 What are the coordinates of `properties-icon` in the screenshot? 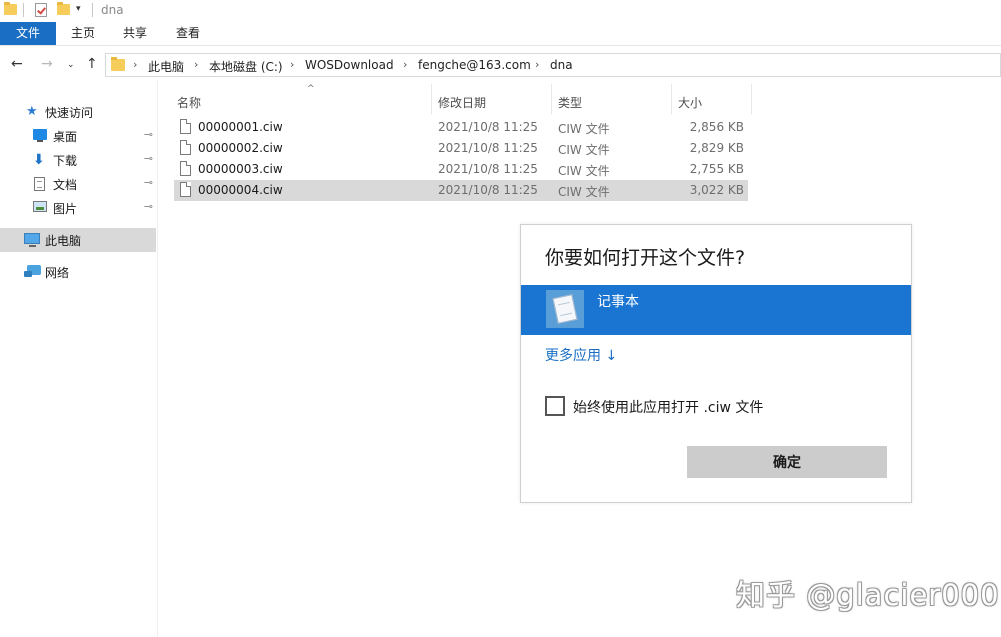 It's located at (41, 10).